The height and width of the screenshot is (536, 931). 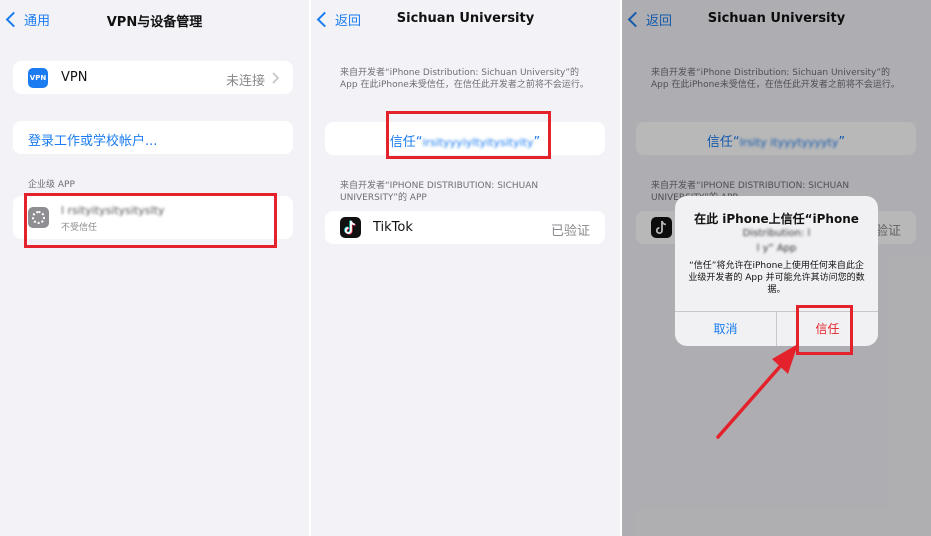 I want to click on chevron-right-icon, so click(x=275, y=78).